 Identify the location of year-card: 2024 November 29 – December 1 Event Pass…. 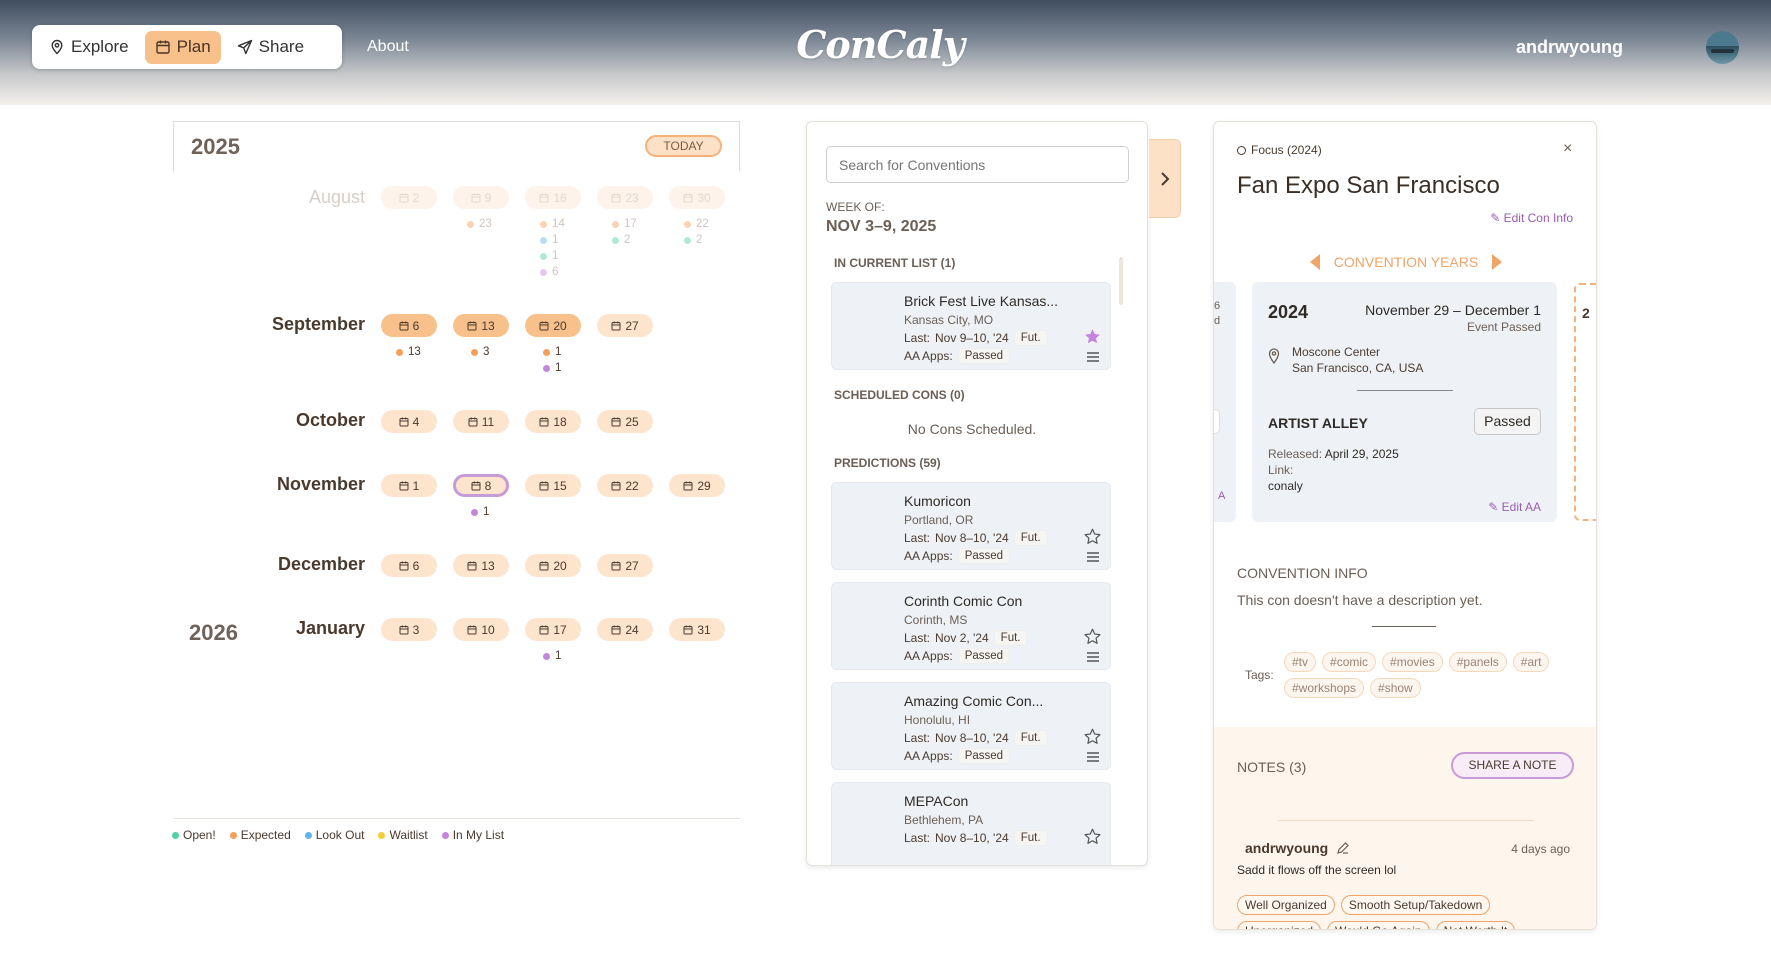
(1404, 402).